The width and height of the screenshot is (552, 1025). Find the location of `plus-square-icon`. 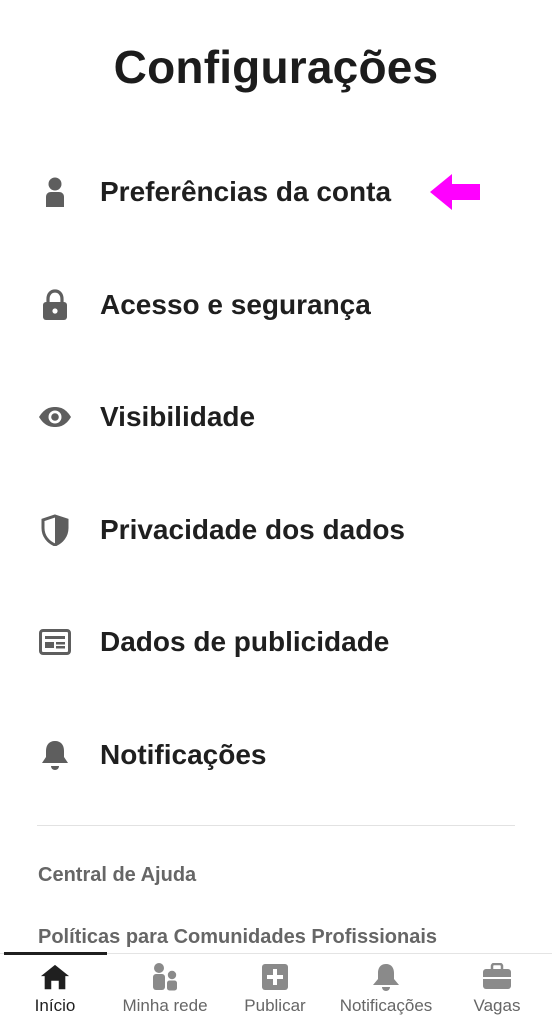

plus-square-icon is located at coordinates (275, 977).